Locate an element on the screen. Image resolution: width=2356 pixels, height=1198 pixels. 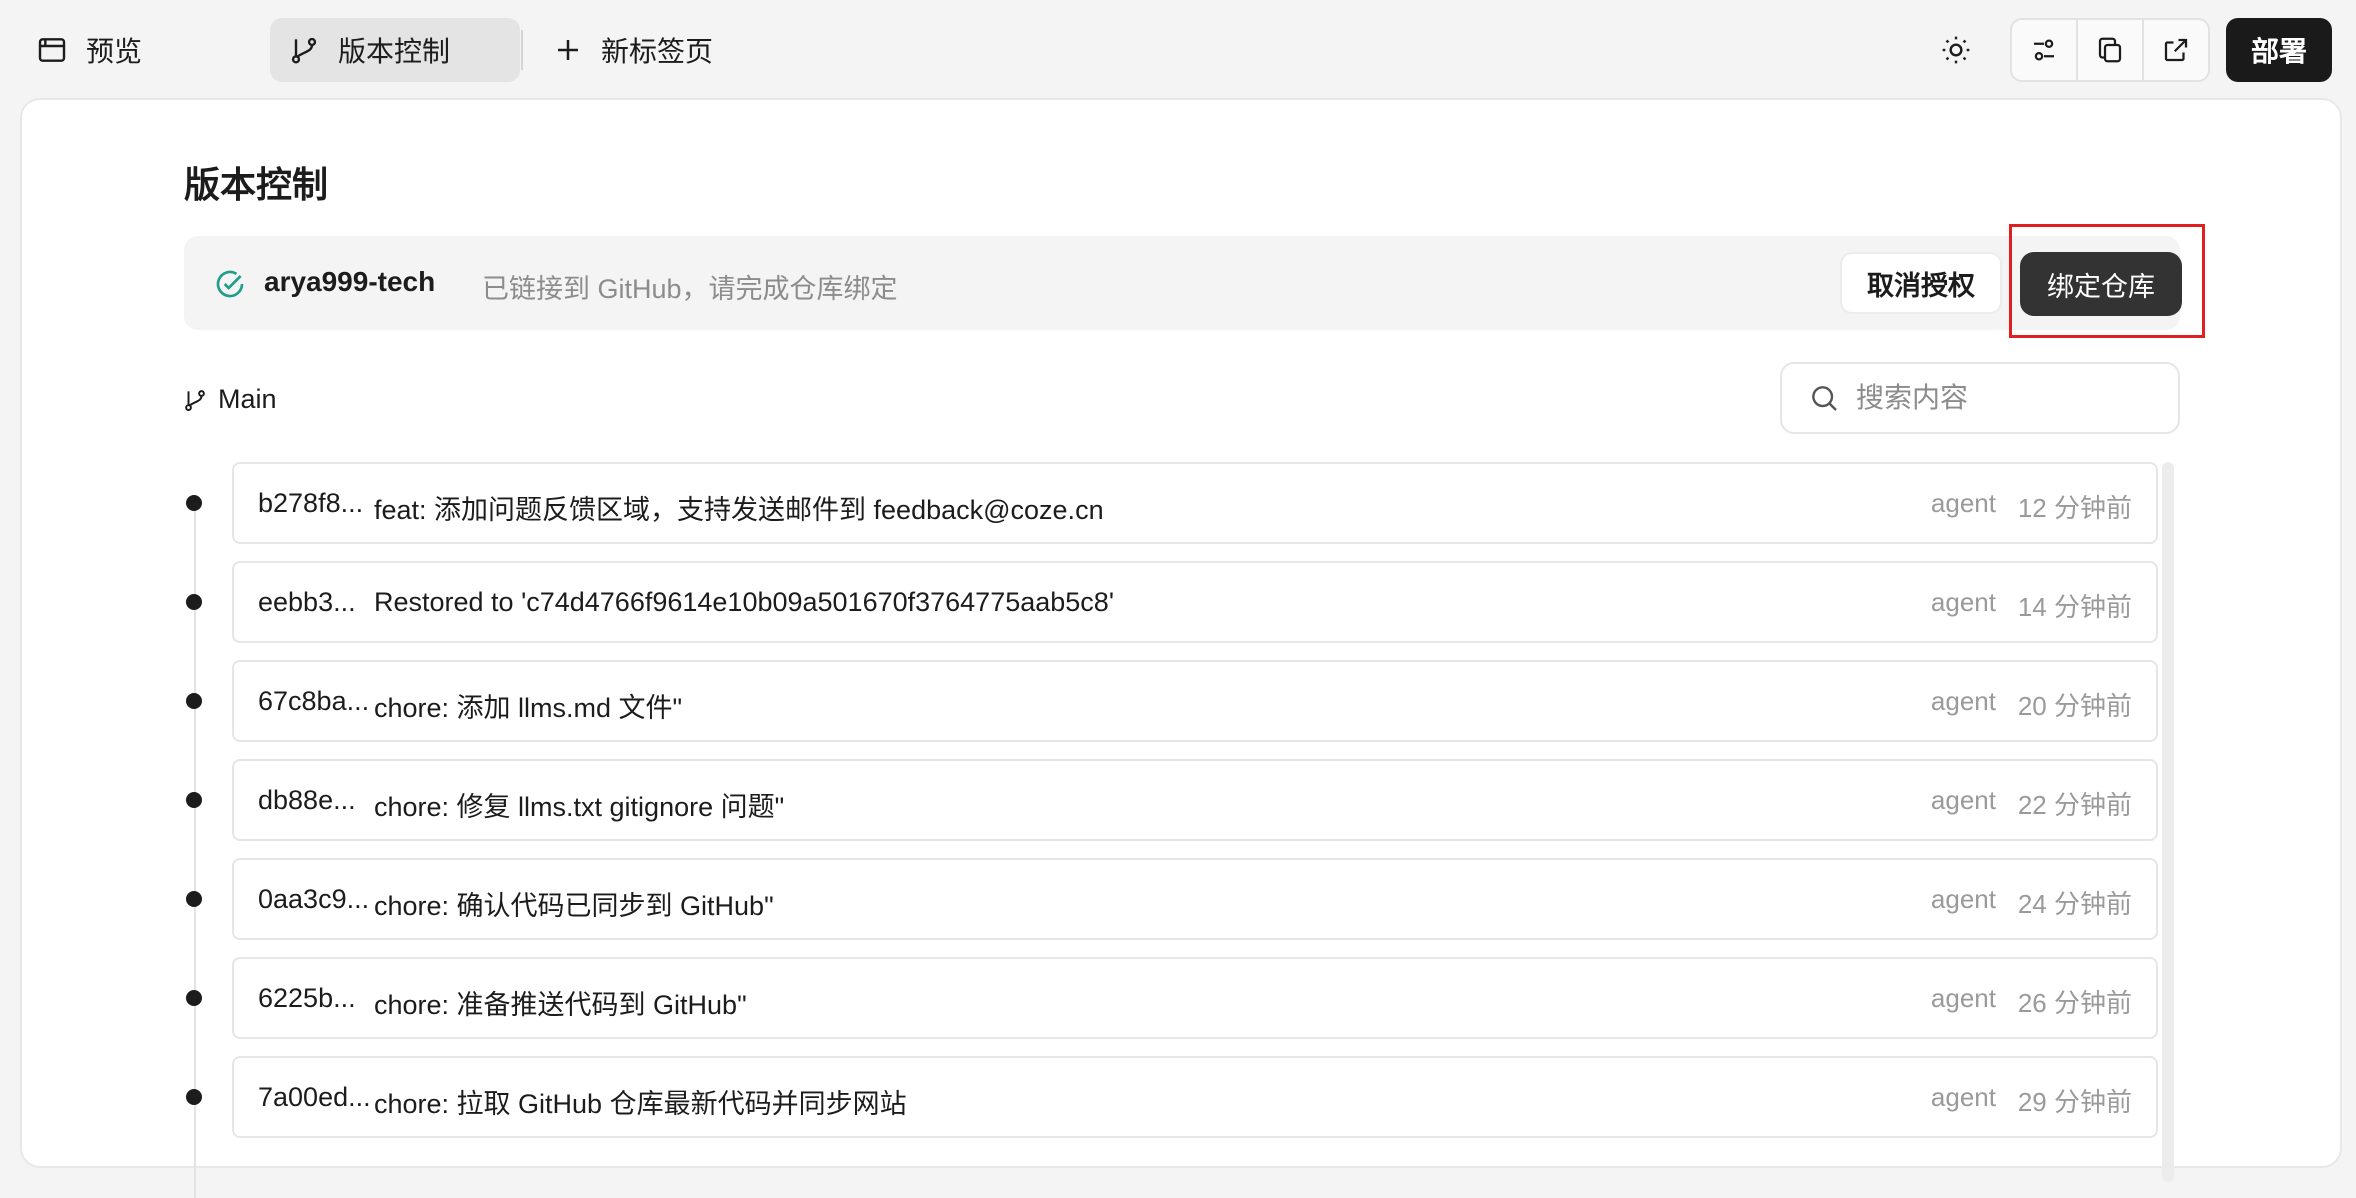
browser-window-icon is located at coordinates (52, 50).